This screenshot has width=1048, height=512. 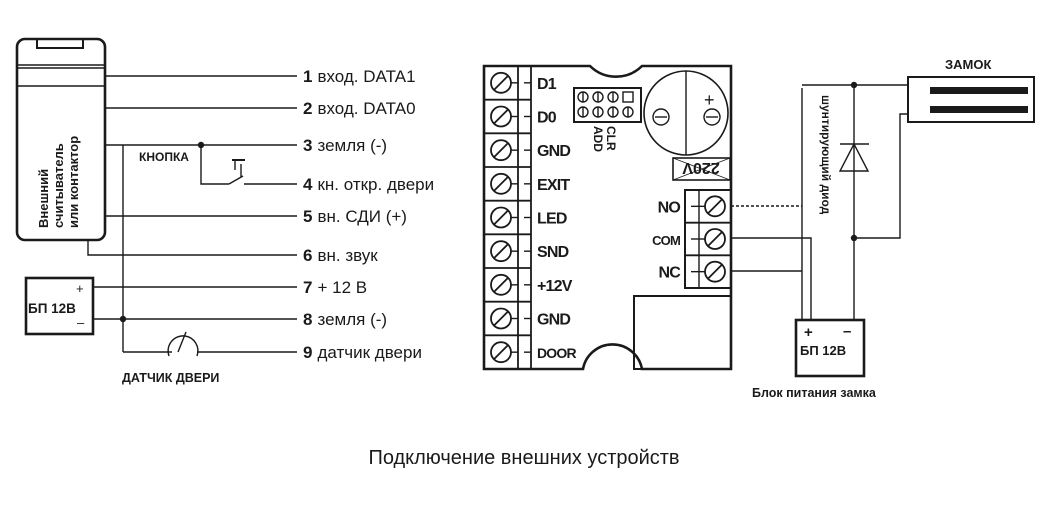 What do you see at coordinates (61, 139) in the screenshot?
I see `external-reader: Внешний считыватель или контактор` at bounding box center [61, 139].